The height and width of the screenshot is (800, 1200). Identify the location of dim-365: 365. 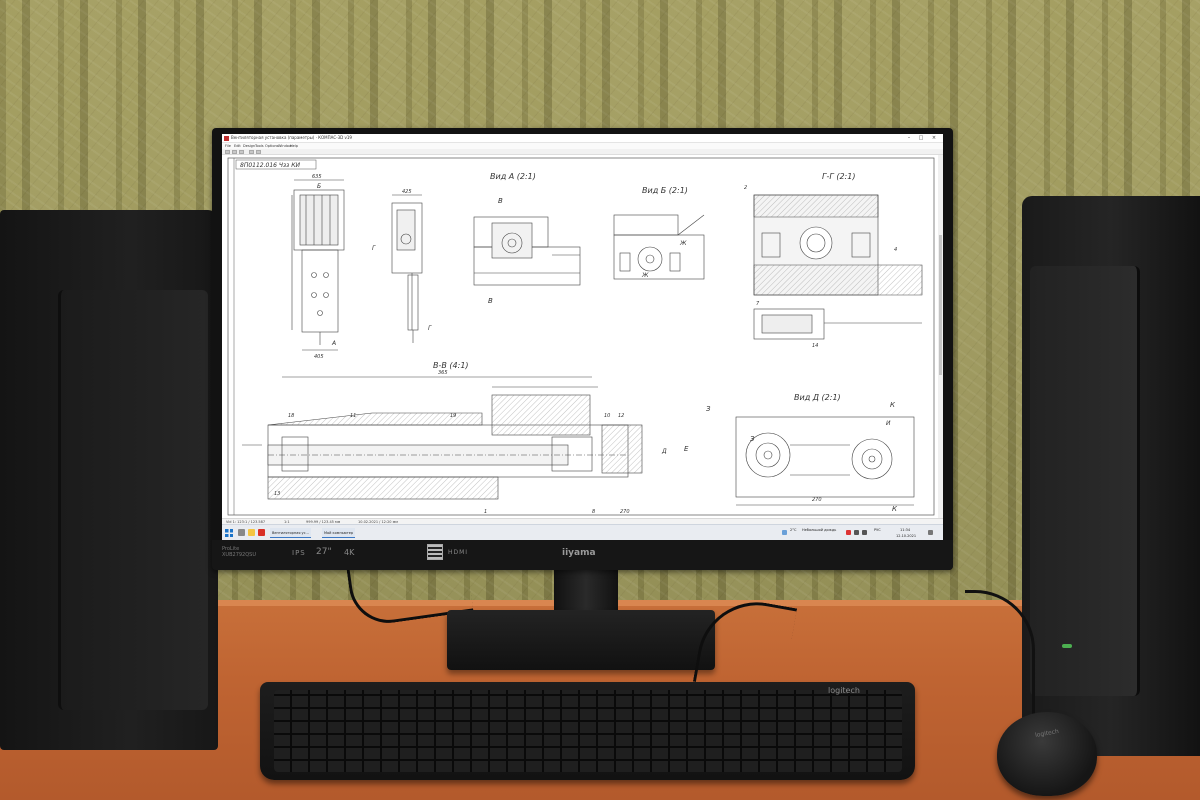
(443, 373).